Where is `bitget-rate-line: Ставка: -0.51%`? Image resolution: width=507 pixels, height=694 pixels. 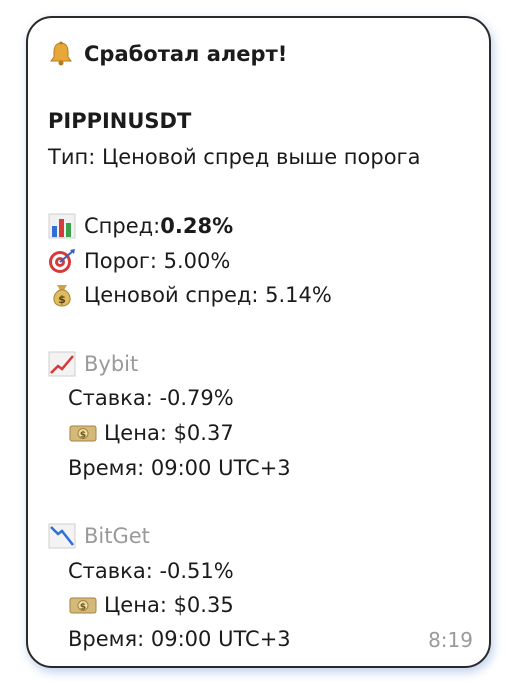
bitget-rate-line: Ставка: -0.51% is located at coordinates (151, 571).